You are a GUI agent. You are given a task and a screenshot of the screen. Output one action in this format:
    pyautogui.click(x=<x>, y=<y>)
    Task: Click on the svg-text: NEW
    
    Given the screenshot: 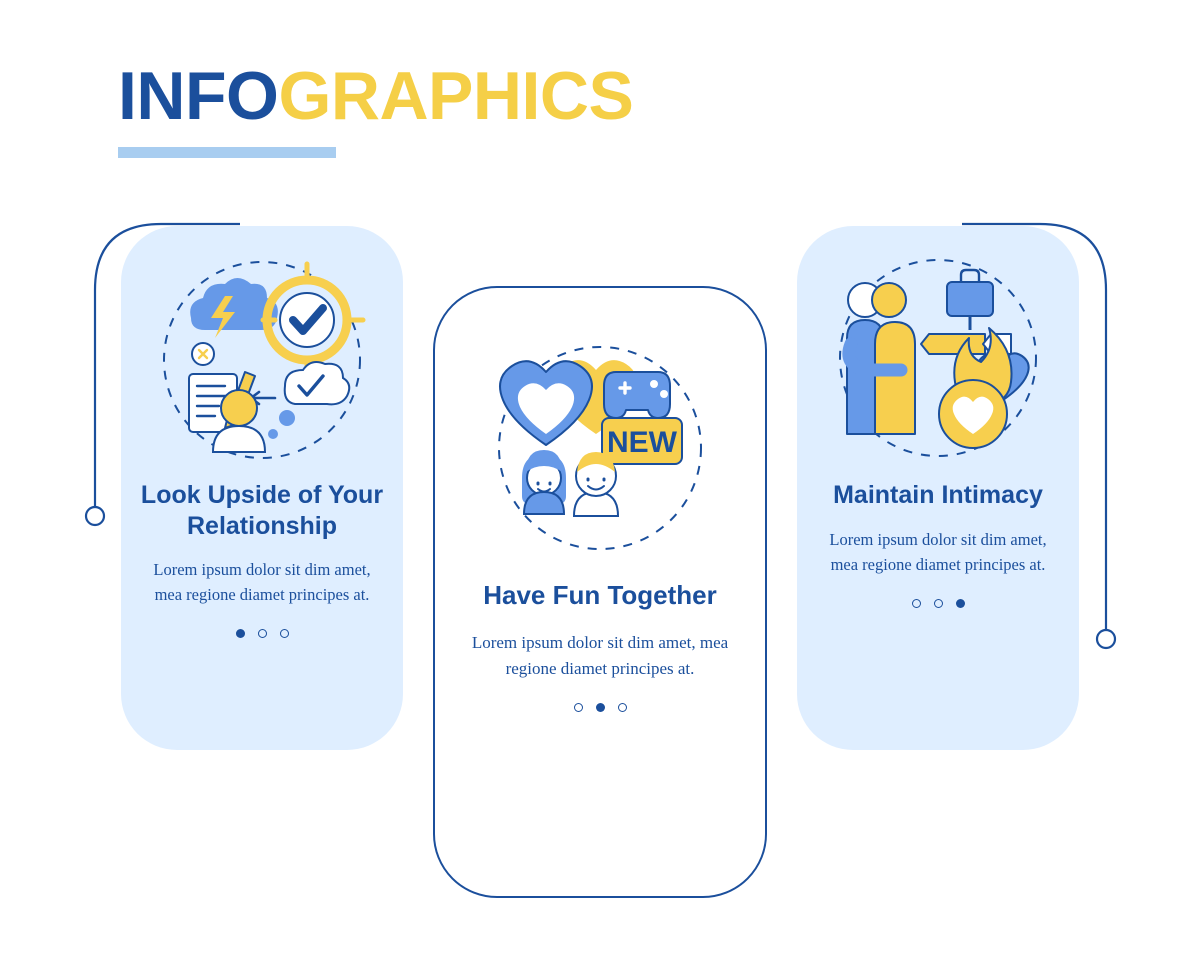 What is the action you would take?
    pyautogui.click(x=642, y=442)
    